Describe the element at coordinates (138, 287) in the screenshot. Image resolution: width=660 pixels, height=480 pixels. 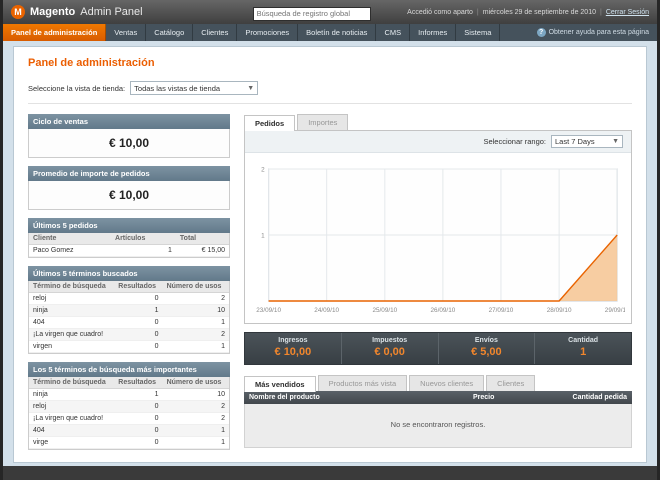
I see `column-header: Resultados` at that location.